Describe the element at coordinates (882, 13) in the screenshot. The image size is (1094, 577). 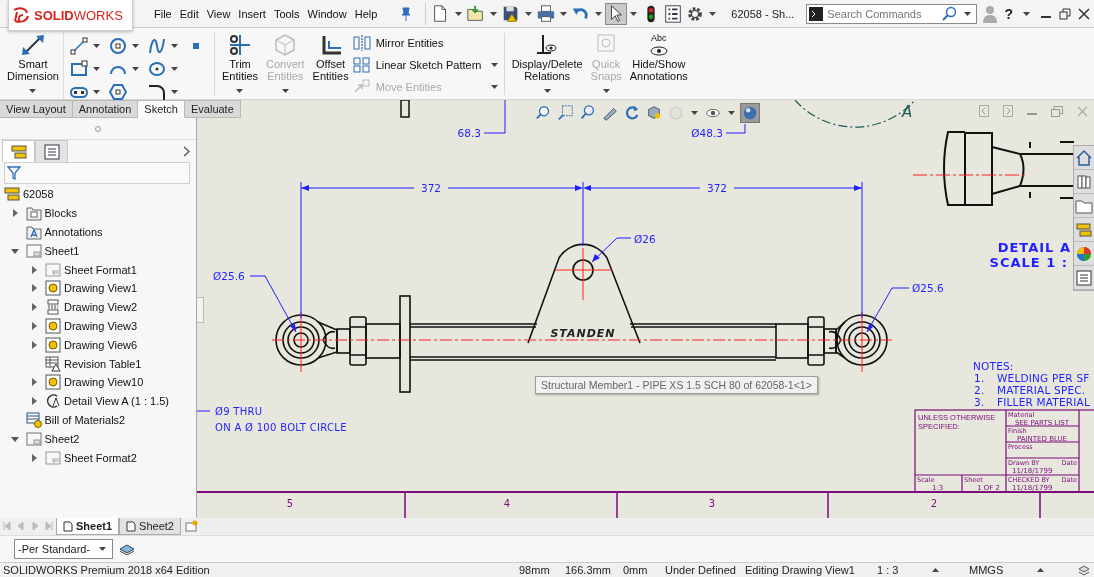
I see `search-input: Search Commands` at that location.